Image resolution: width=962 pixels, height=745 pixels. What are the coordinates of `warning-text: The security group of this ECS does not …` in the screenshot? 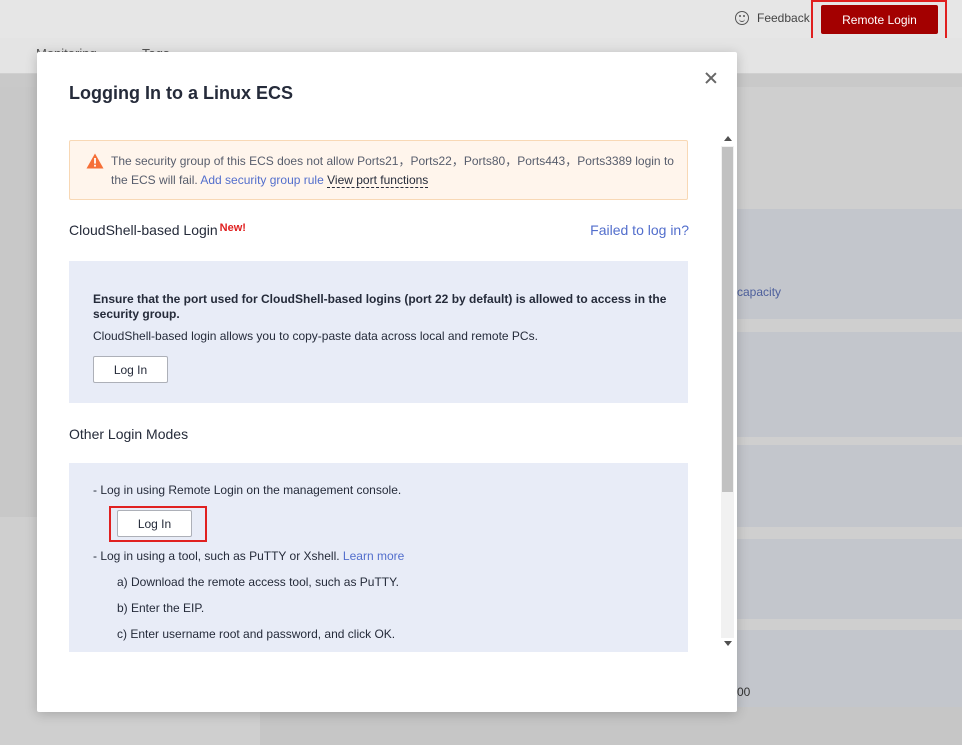 It's located at (396, 171).